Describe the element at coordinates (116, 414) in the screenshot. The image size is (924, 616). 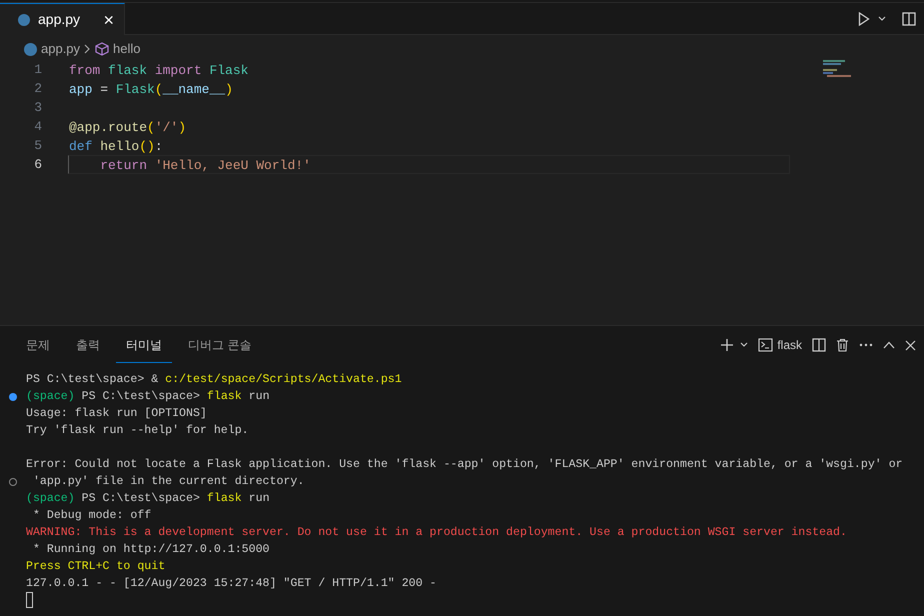
I see `terminal-line: Usage: flask run [OPTIONS]` at that location.